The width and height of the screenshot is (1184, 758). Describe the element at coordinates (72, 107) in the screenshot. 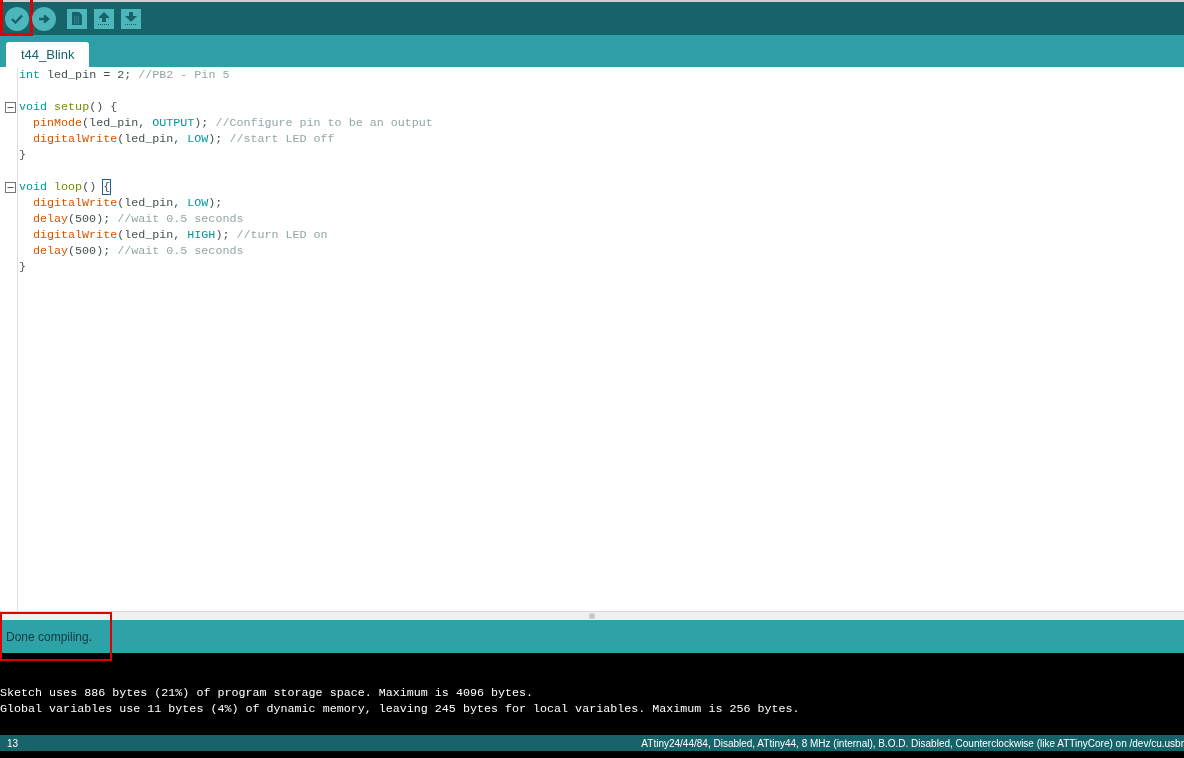

I see `code-token: setup` at that location.